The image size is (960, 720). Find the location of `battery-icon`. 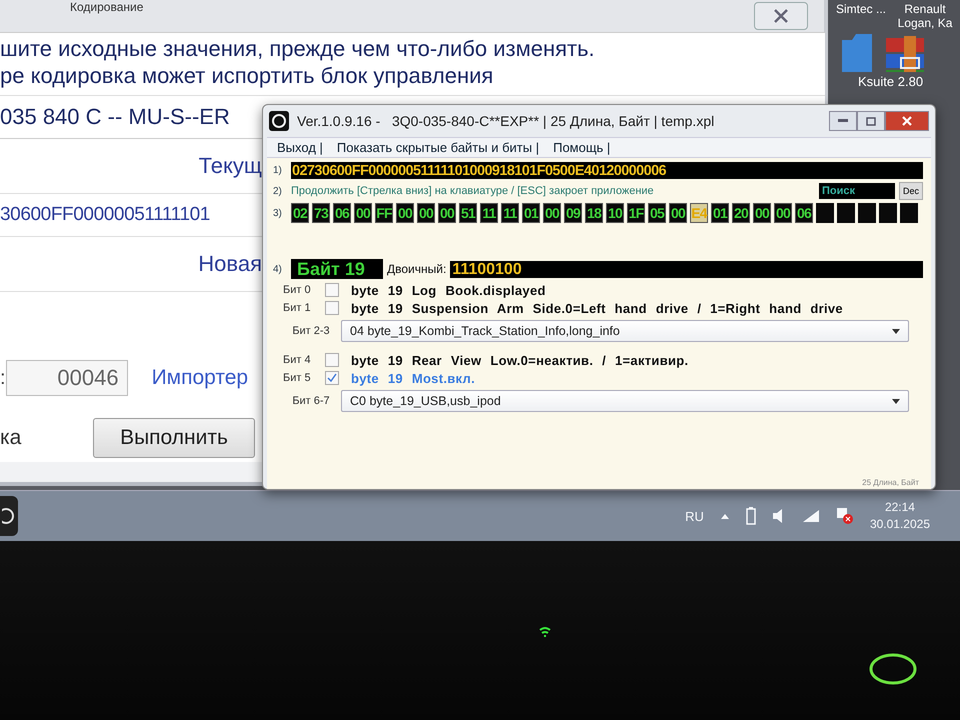

battery-icon is located at coordinates (751, 516).